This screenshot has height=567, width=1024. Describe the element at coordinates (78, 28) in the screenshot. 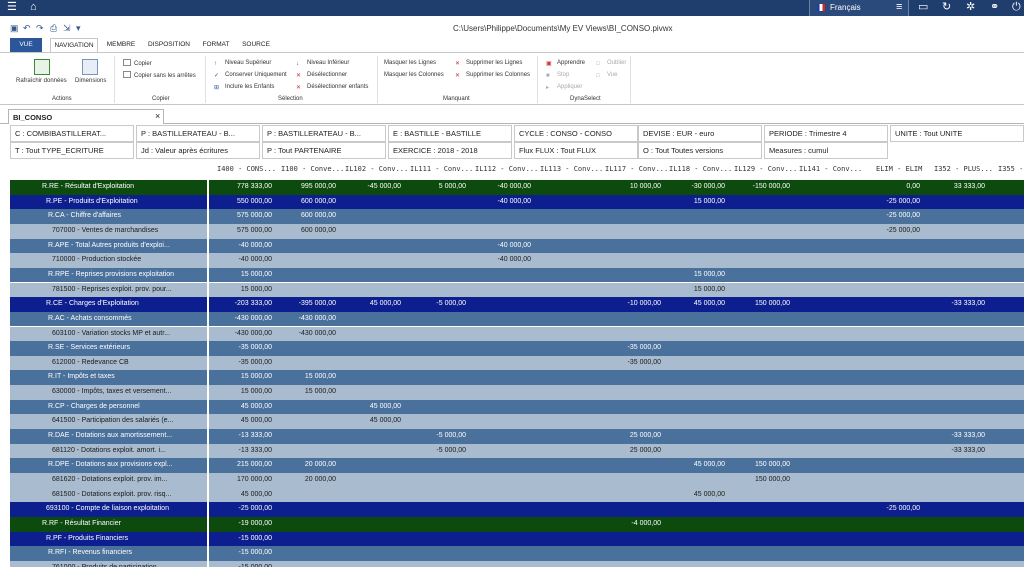

I see `quick-access-dropdown-icon: ▾` at that location.